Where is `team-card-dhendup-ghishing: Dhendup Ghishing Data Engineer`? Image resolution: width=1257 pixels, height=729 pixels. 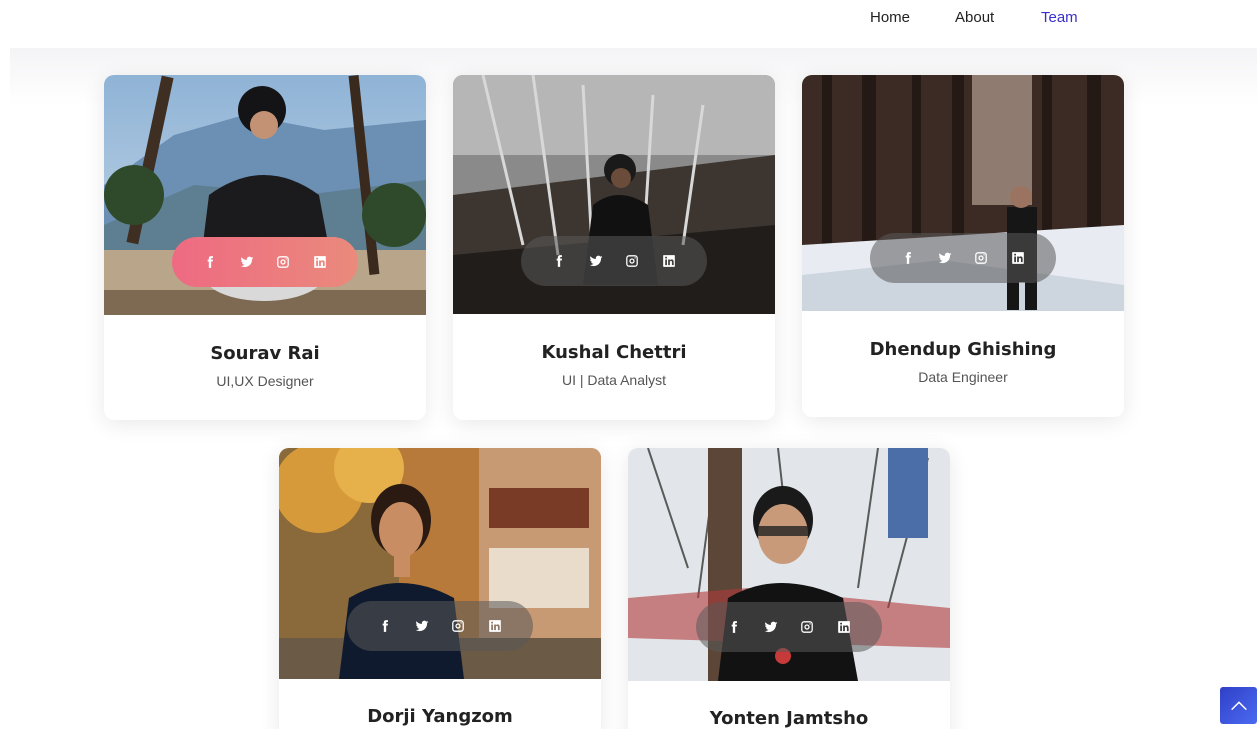 team-card-dhendup-ghishing: Dhendup Ghishing Data Engineer is located at coordinates (963, 246).